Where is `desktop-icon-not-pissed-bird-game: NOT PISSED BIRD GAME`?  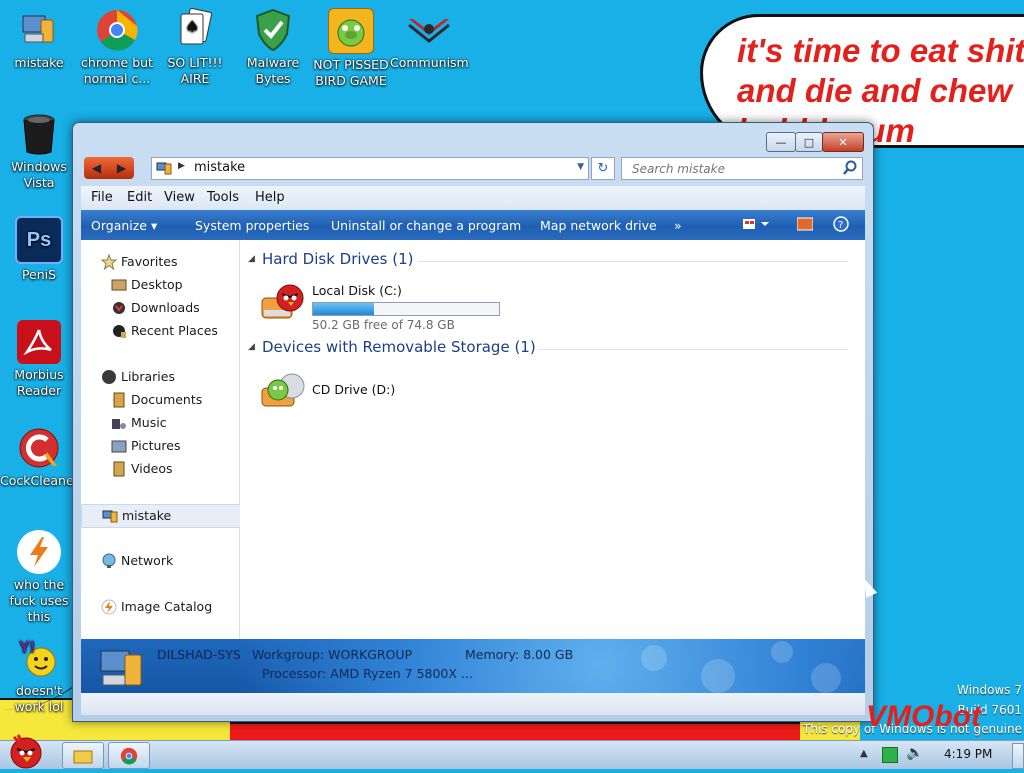 desktop-icon-not-pissed-bird-game: NOT PISSED BIRD GAME is located at coordinates (351, 48).